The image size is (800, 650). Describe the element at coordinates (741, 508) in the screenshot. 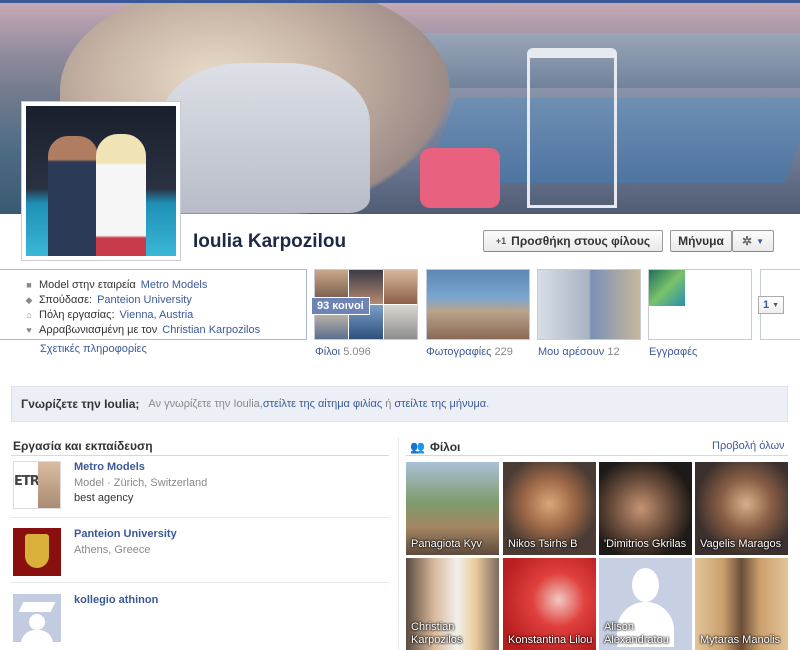

I see `friend-card: Vagelis Maragos` at that location.